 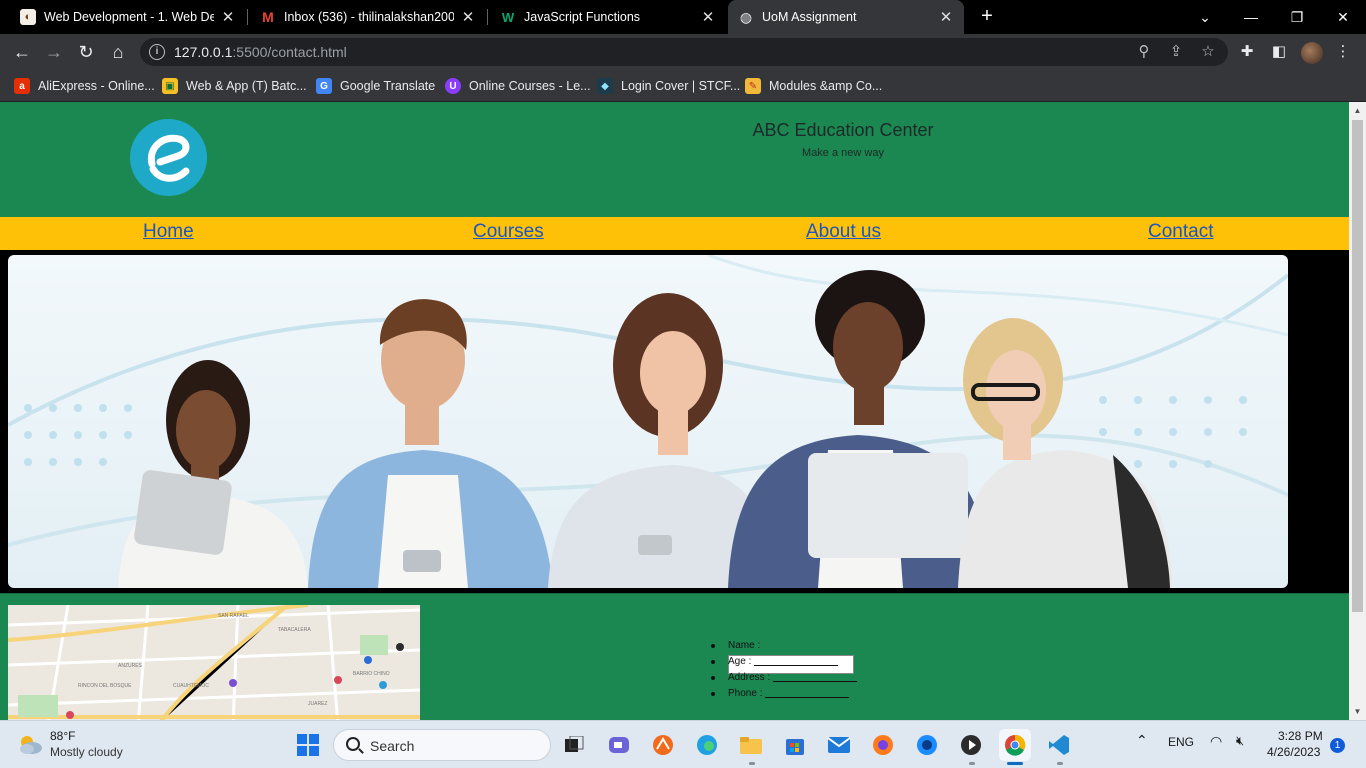 What do you see at coordinates (1312, 53) in the screenshot?
I see `profile-avatar` at bounding box center [1312, 53].